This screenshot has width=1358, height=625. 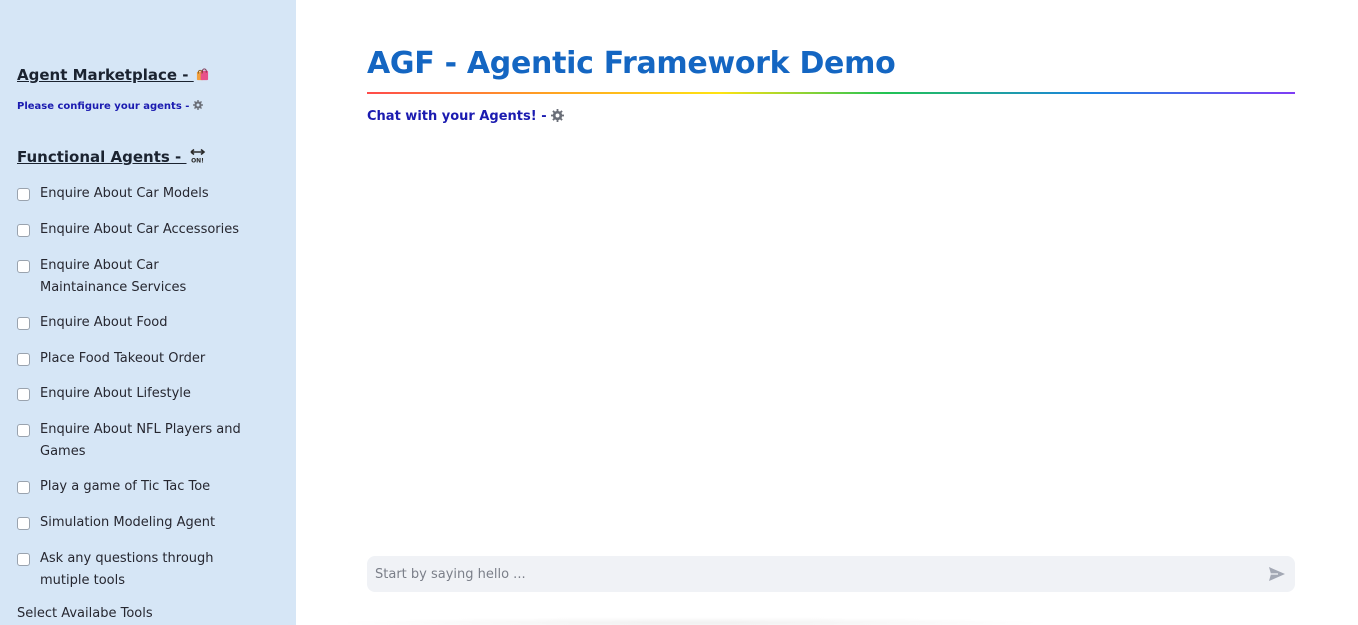 I want to click on agent-item-car-accessories: Enquire About Car Accessories, so click(x=147, y=231).